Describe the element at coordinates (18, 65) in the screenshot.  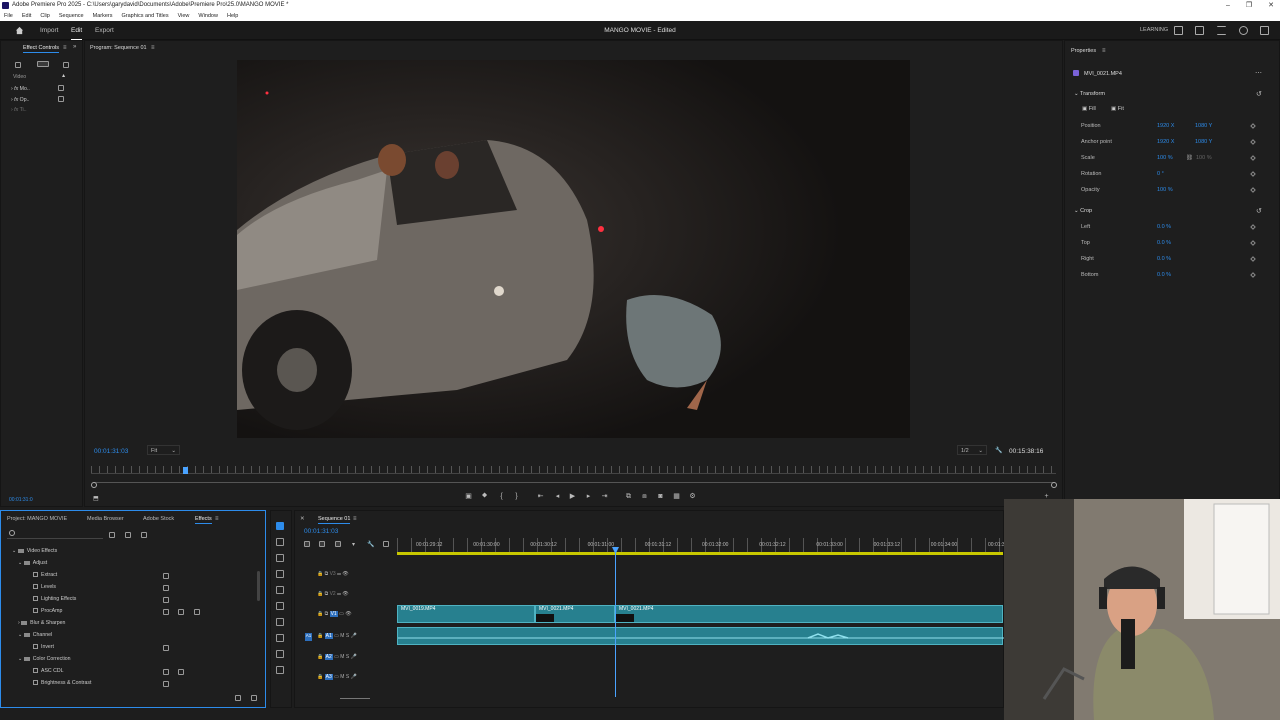
I see `clip-icon` at that location.